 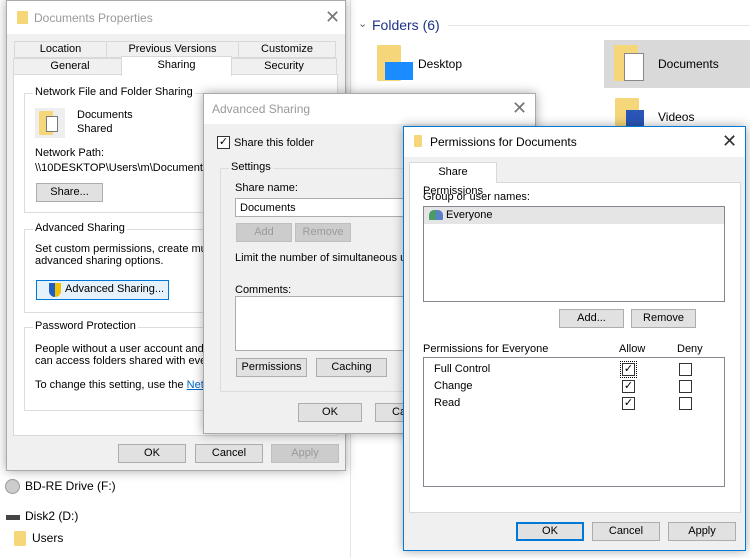 What do you see at coordinates (104, 487) in the screenshot?
I see `nav-item-bd-re-drive: BD-RE Drive (F:)` at bounding box center [104, 487].